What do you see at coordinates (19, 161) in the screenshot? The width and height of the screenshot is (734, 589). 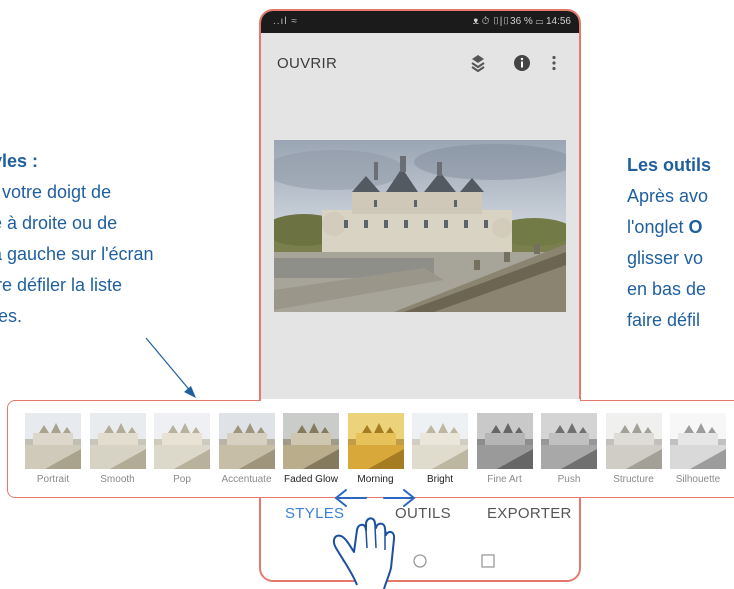 I see `annotation-styles-title: yles :` at bounding box center [19, 161].